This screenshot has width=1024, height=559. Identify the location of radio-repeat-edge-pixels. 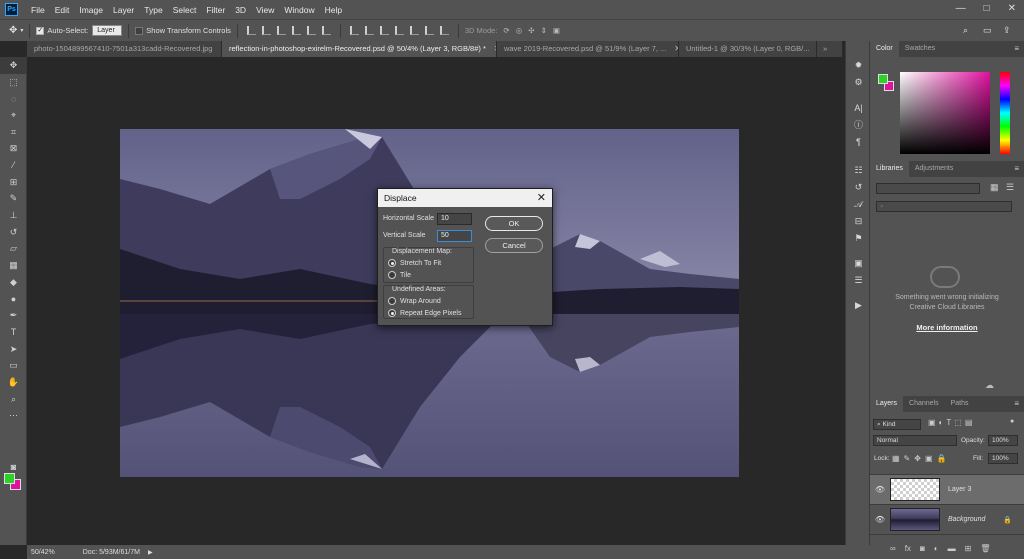
(392, 313).